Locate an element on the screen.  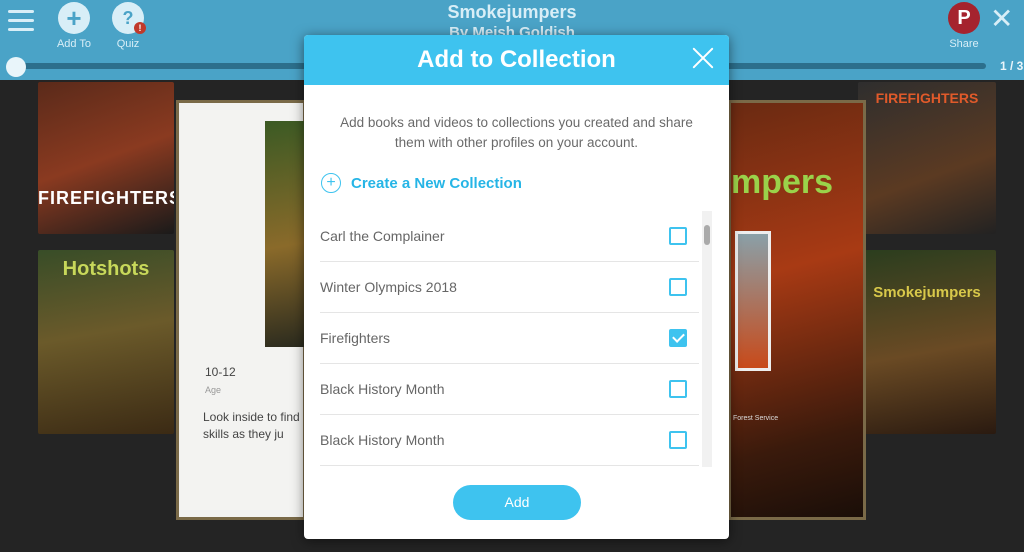
share-button: P Share is located at coordinates (964, 26).